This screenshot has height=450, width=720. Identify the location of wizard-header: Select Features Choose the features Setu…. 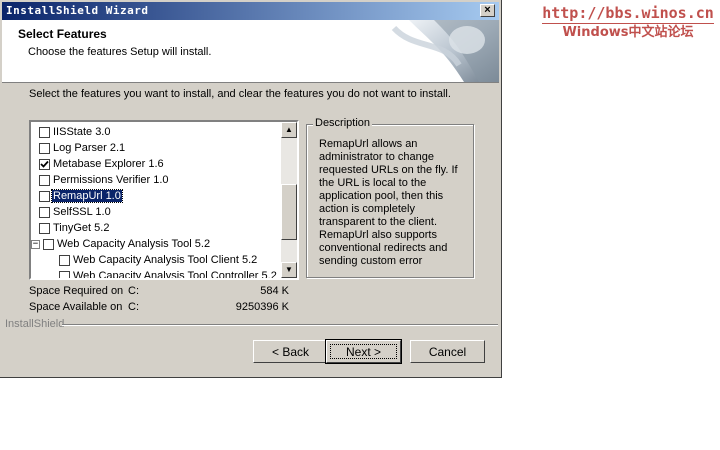
(250, 51).